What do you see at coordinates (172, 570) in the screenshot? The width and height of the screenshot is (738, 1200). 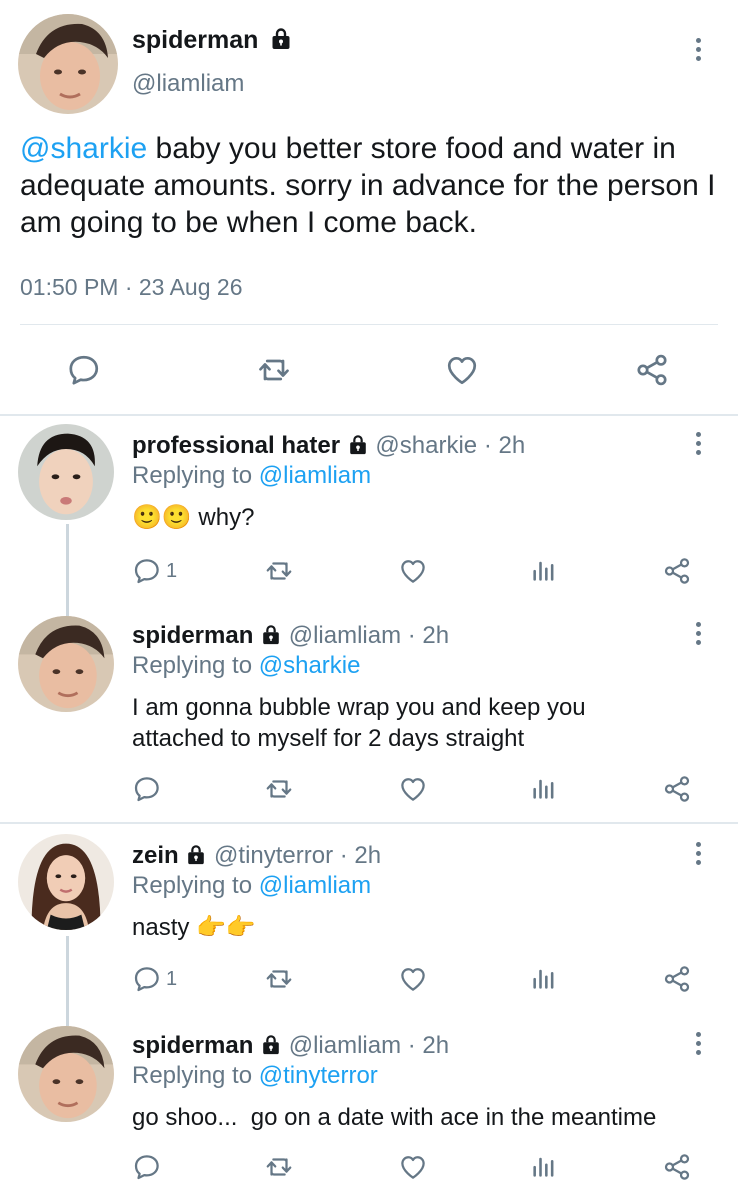 I see `reply-count: 1` at bounding box center [172, 570].